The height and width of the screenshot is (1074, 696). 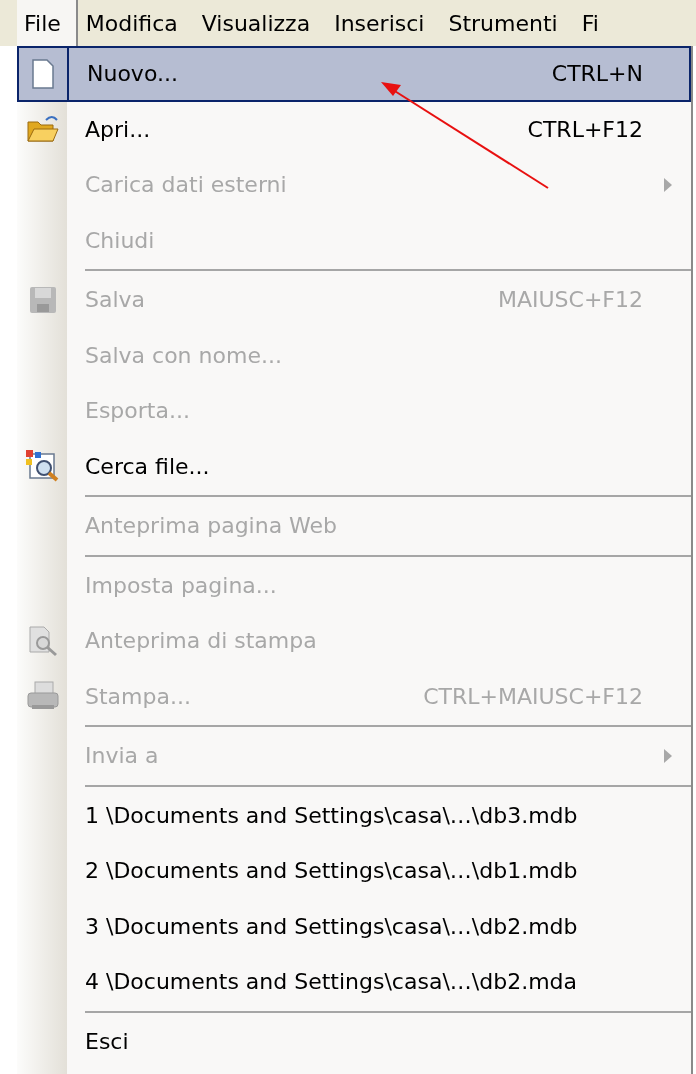 What do you see at coordinates (107, 1041) in the screenshot?
I see `menu-item-label: Esci` at bounding box center [107, 1041].